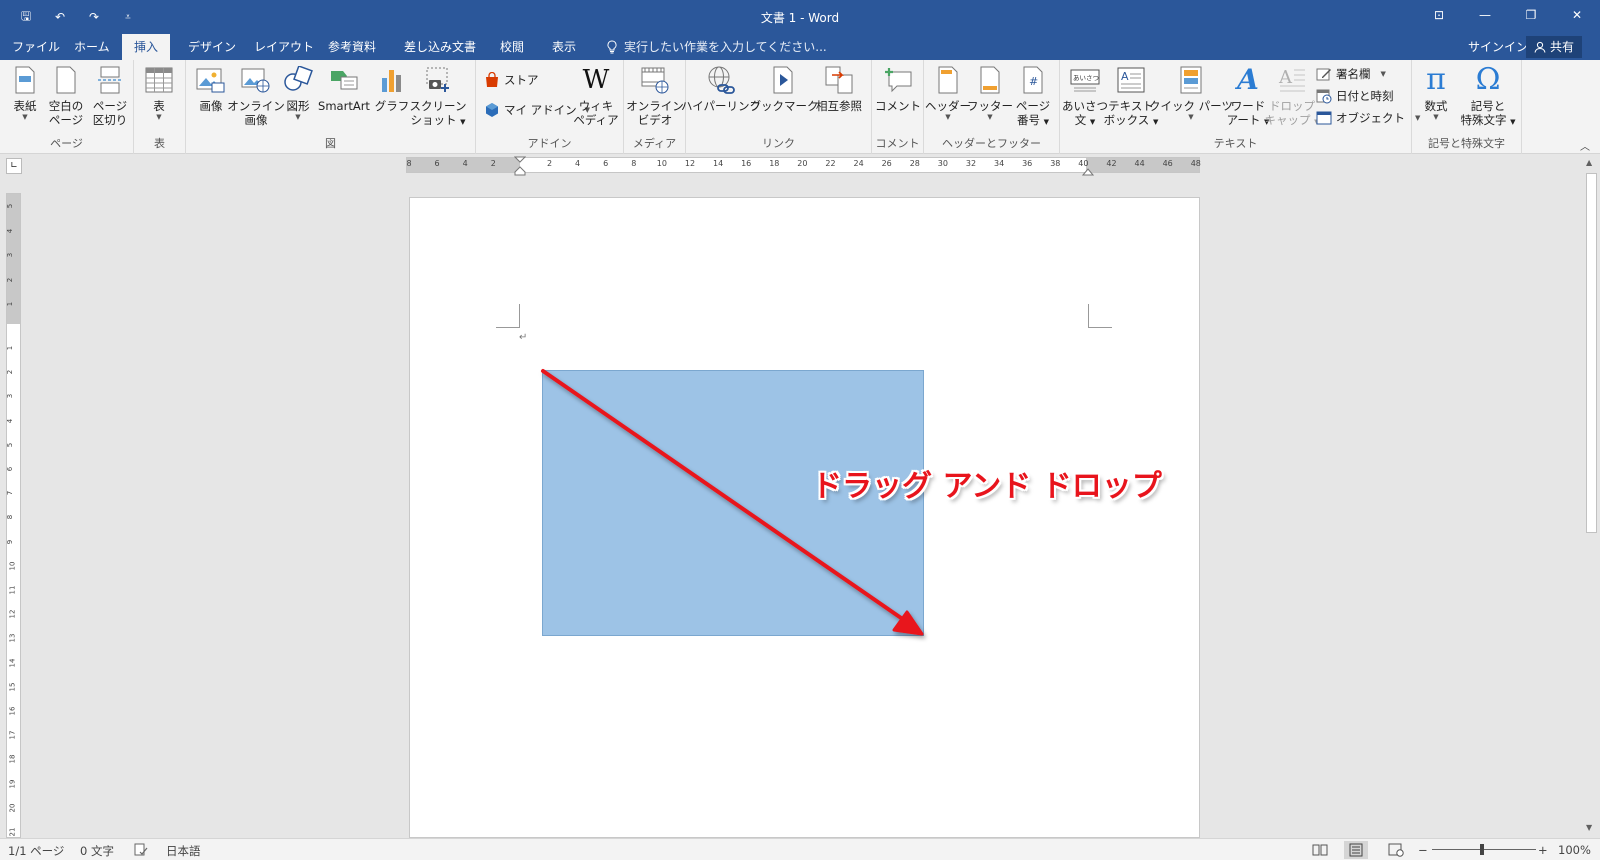 The width and height of the screenshot is (1600, 860). Describe the element at coordinates (655, 120) in the screenshot. I see `online-video-label-2: ビデオ` at that location.